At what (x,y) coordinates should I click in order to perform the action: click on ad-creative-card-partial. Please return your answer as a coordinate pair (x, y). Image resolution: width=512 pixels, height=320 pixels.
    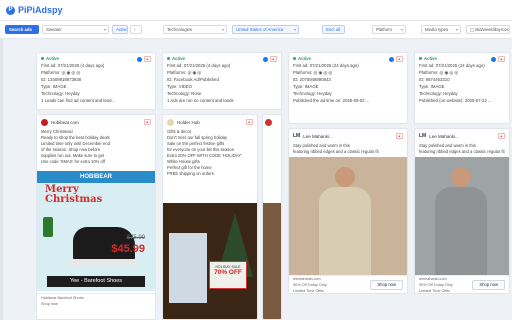
    Looking at the image, I should click on (272, 217).